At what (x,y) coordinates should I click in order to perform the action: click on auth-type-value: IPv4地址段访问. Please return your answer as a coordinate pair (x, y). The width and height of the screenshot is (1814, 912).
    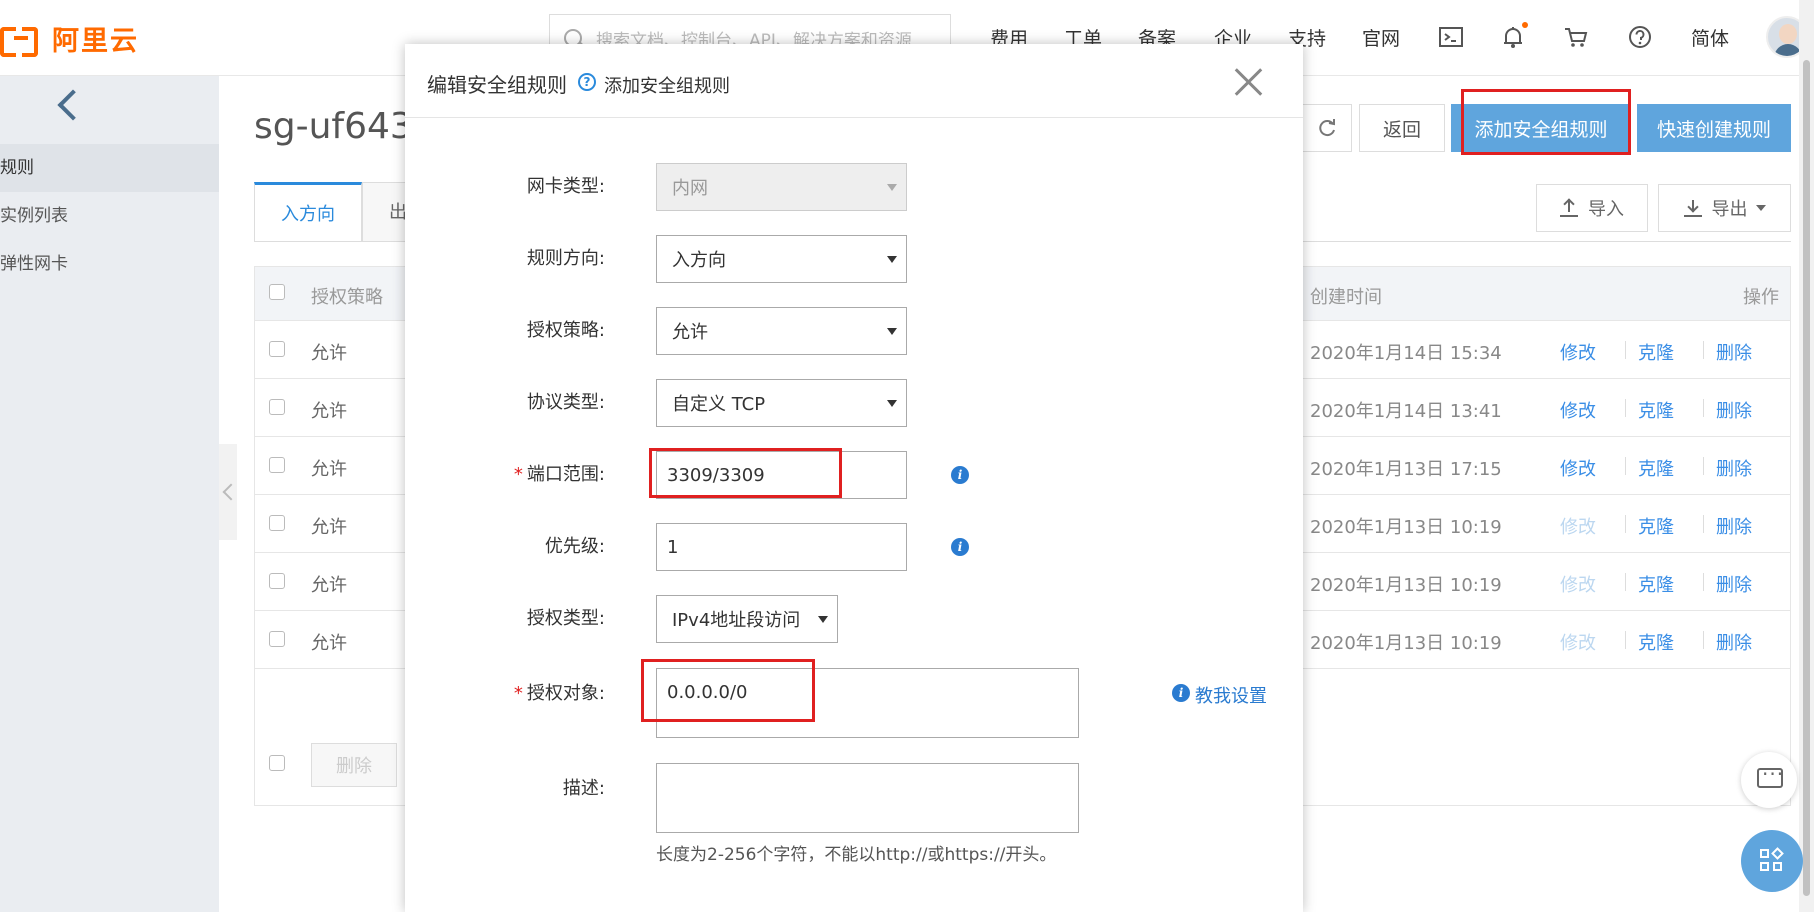
    Looking at the image, I should click on (736, 620).